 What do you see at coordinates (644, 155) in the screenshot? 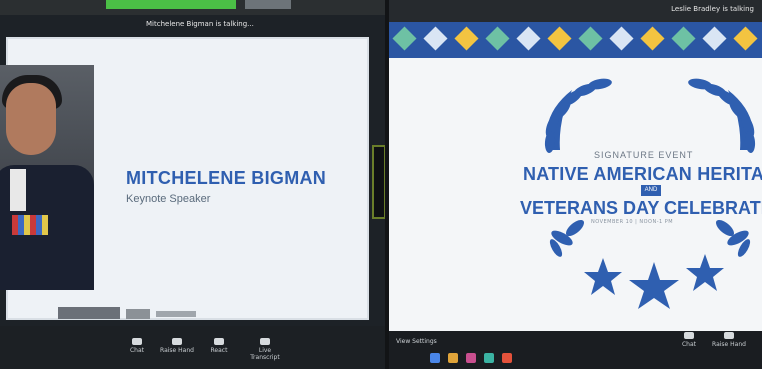
I see `event-kicker: SIGNATURE EVENT` at bounding box center [644, 155].